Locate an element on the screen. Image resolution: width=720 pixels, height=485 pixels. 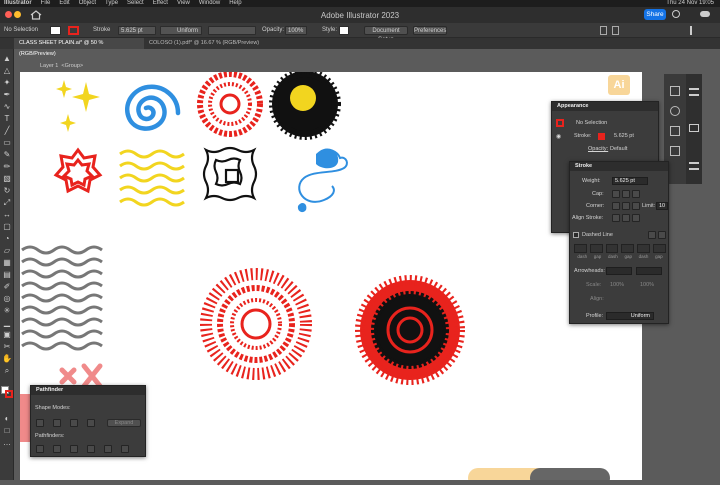
unite-icon is located at coordinates (40, 423).